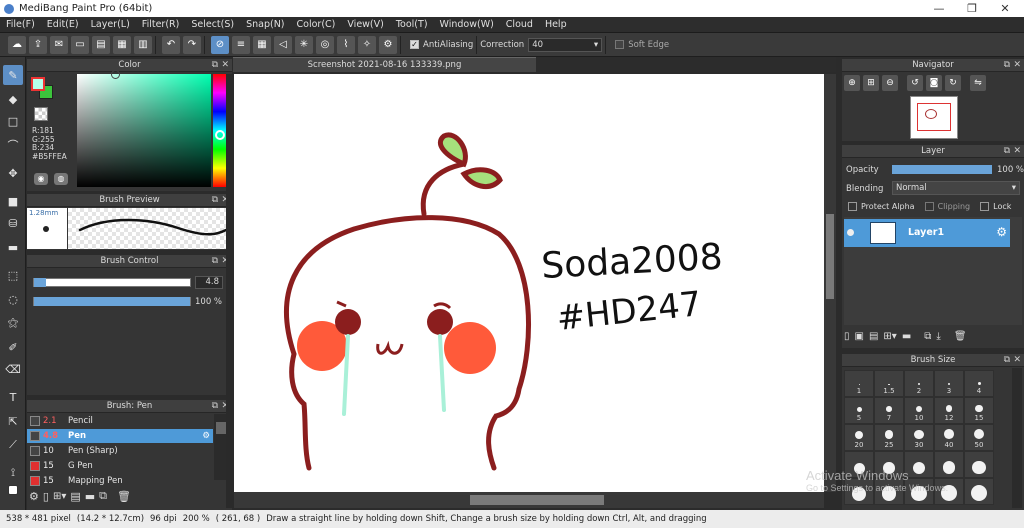 The width and height of the screenshot is (1024, 528). What do you see at coordinates (13, 445) in the screenshot?
I see `divide-tool-icon: ⟋` at bounding box center [13, 445].